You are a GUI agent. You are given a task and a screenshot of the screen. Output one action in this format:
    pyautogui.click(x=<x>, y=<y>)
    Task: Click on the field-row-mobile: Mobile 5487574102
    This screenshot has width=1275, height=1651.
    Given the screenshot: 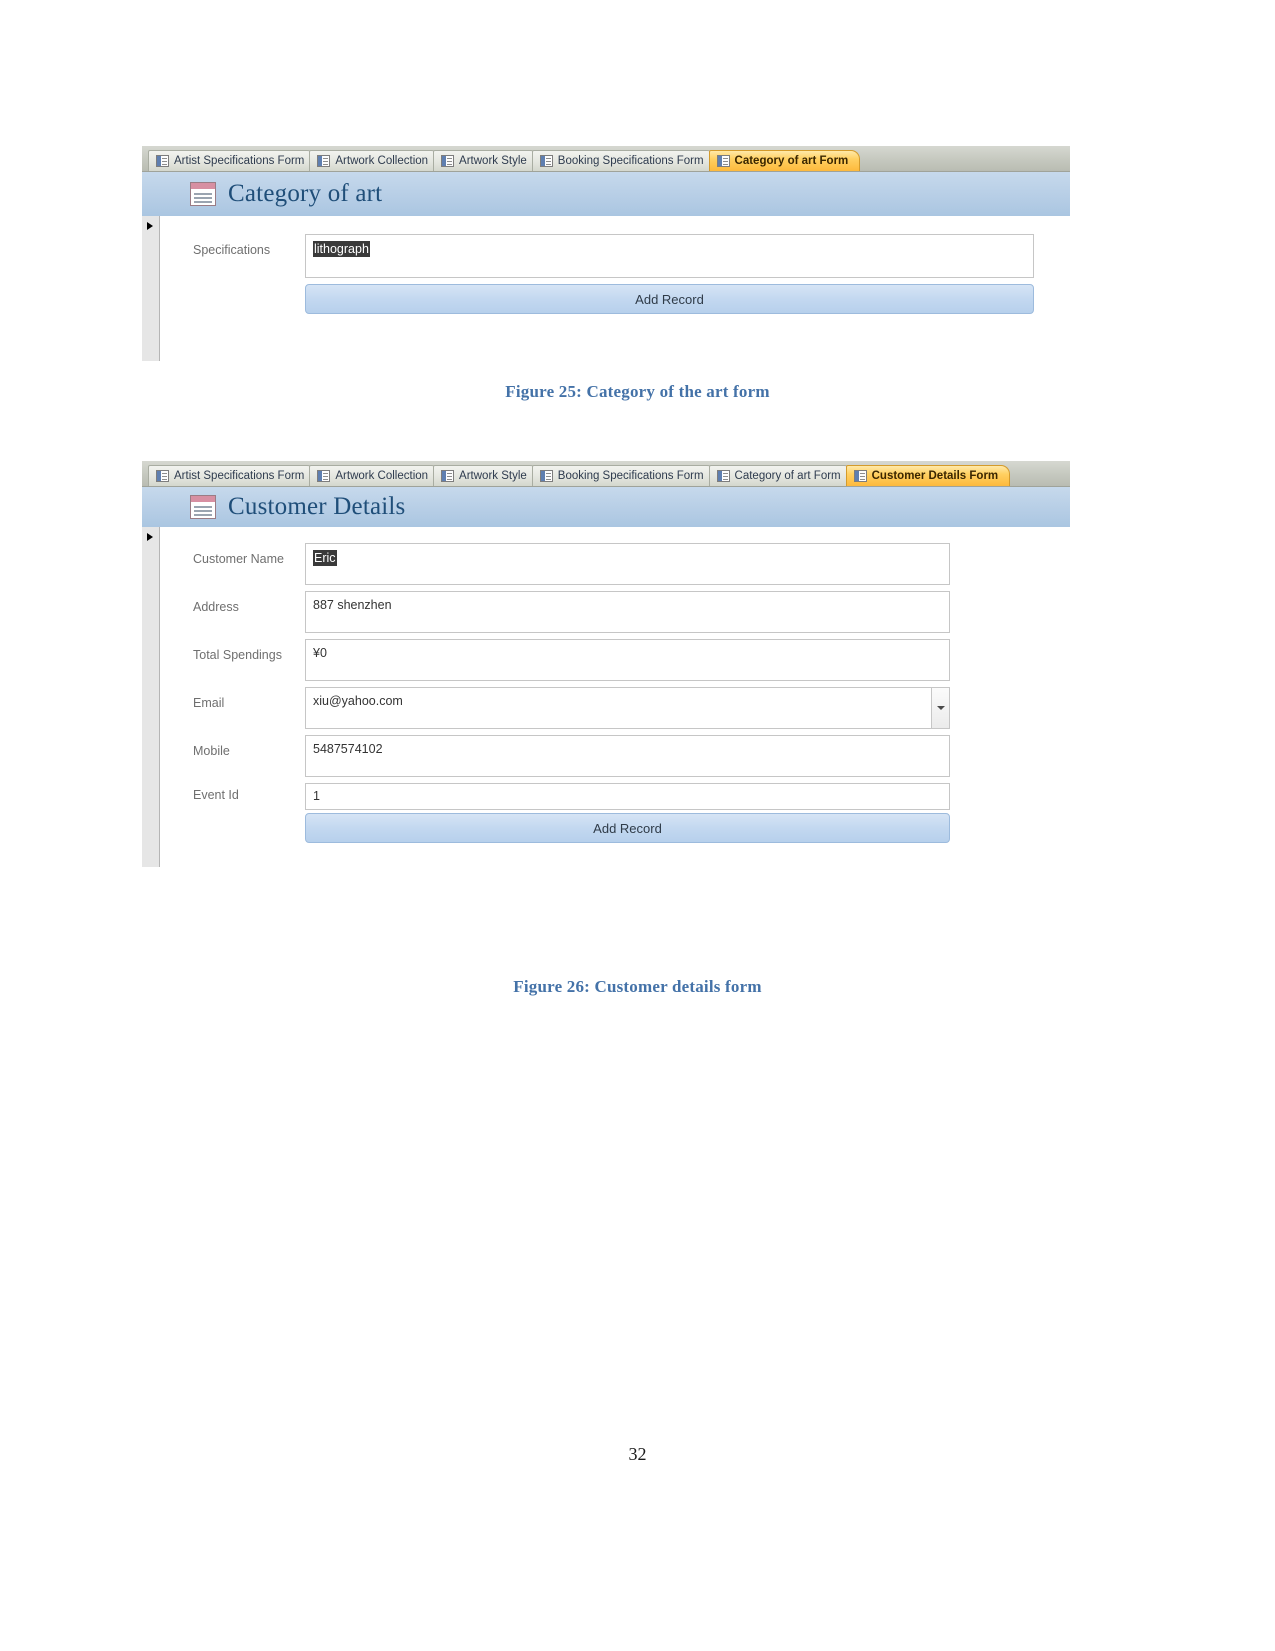 What is the action you would take?
    pyautogui.click(x=571, y=756)
    